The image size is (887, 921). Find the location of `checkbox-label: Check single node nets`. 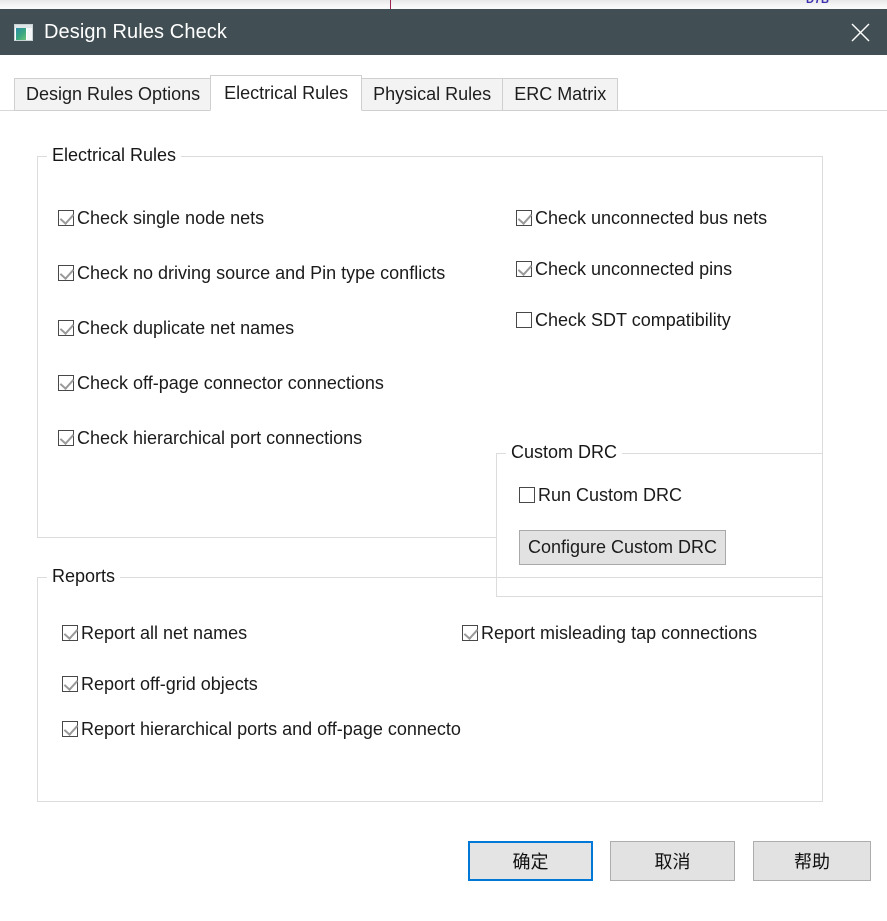

checkbox-label: Check single node nets is located at coordinates (171, 218).